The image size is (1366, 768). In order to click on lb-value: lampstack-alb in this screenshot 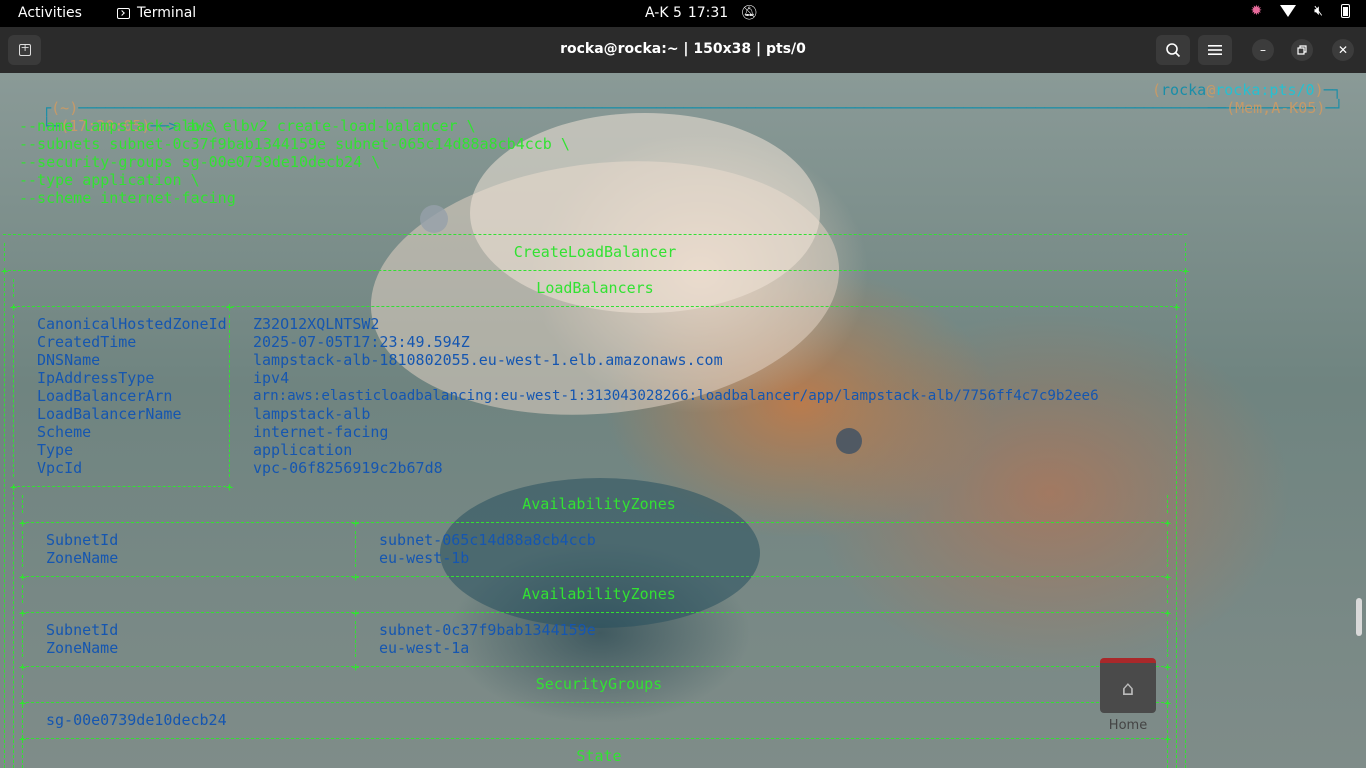, I will do `click(312, 414)`.